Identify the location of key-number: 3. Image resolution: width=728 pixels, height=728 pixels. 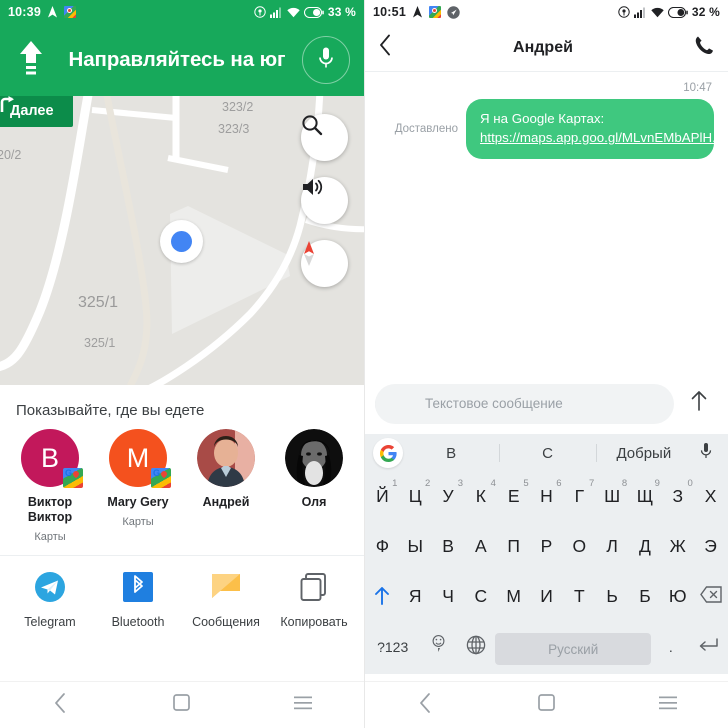
(460, 483).